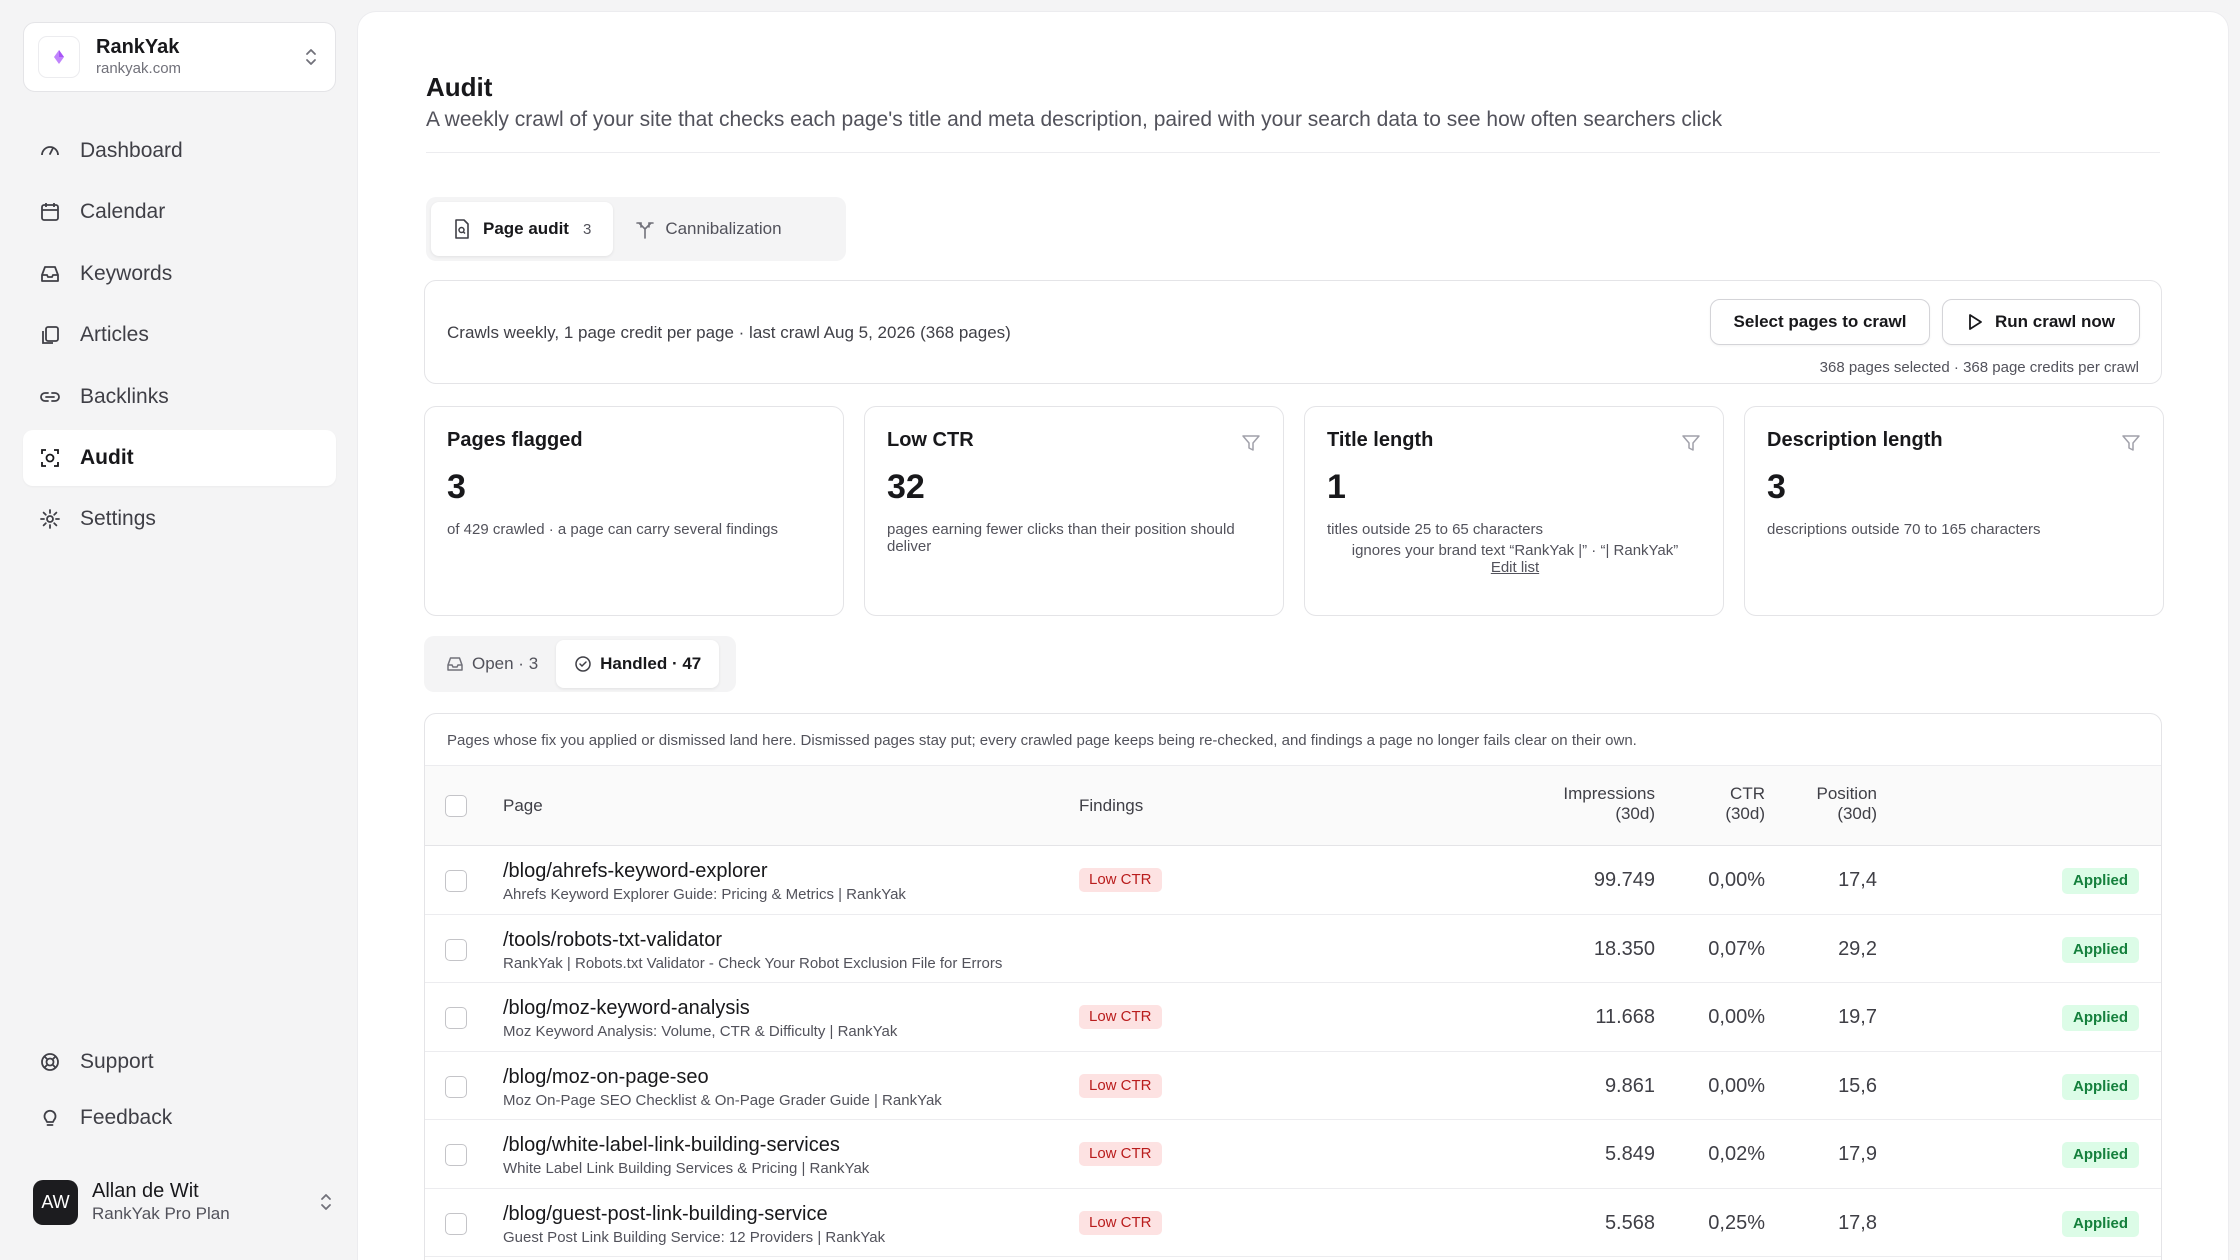 This screenshot has height=1260, width=2240. Describe the element at coordinates (1293, 152) in the screenshot. I see `divider` at that location.